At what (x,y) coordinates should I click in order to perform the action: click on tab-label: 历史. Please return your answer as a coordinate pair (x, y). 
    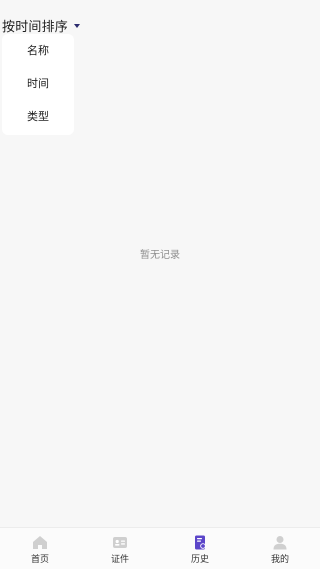
    Looking at the image, I should click on (199, 560).